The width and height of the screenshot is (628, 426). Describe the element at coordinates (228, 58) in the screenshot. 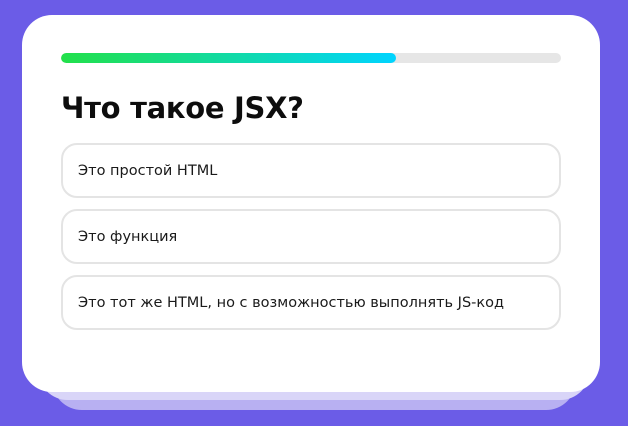

I see `progress-bar-fill` at that location.